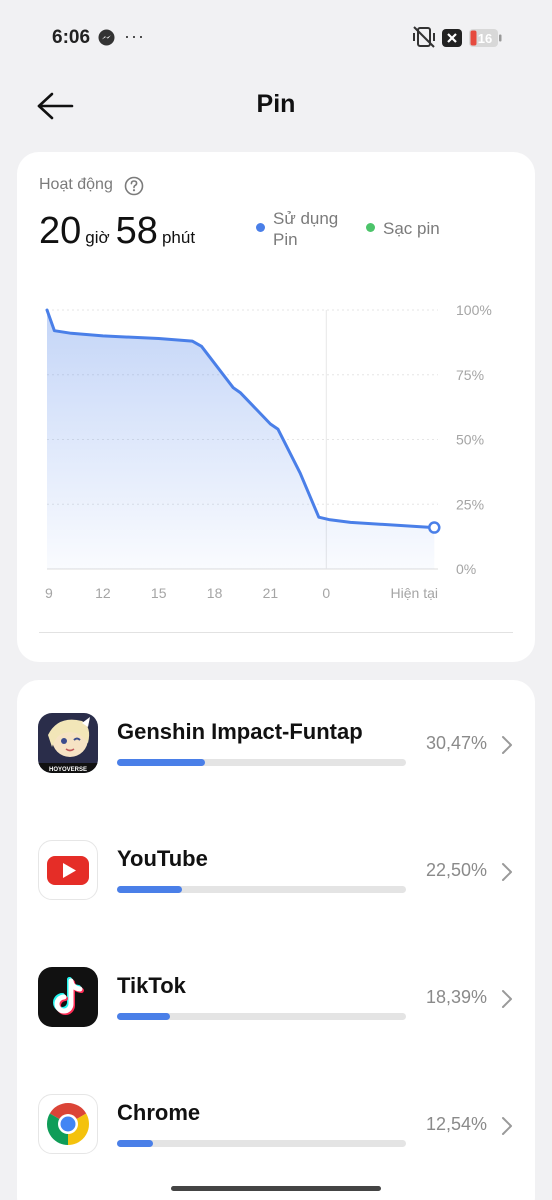 The height and width of the screenshot is (1200, 552). What do you see at coordinates (326, 593) in the screenshot?
I see `x-tick-label: 0` at bounding box center [326, 593].